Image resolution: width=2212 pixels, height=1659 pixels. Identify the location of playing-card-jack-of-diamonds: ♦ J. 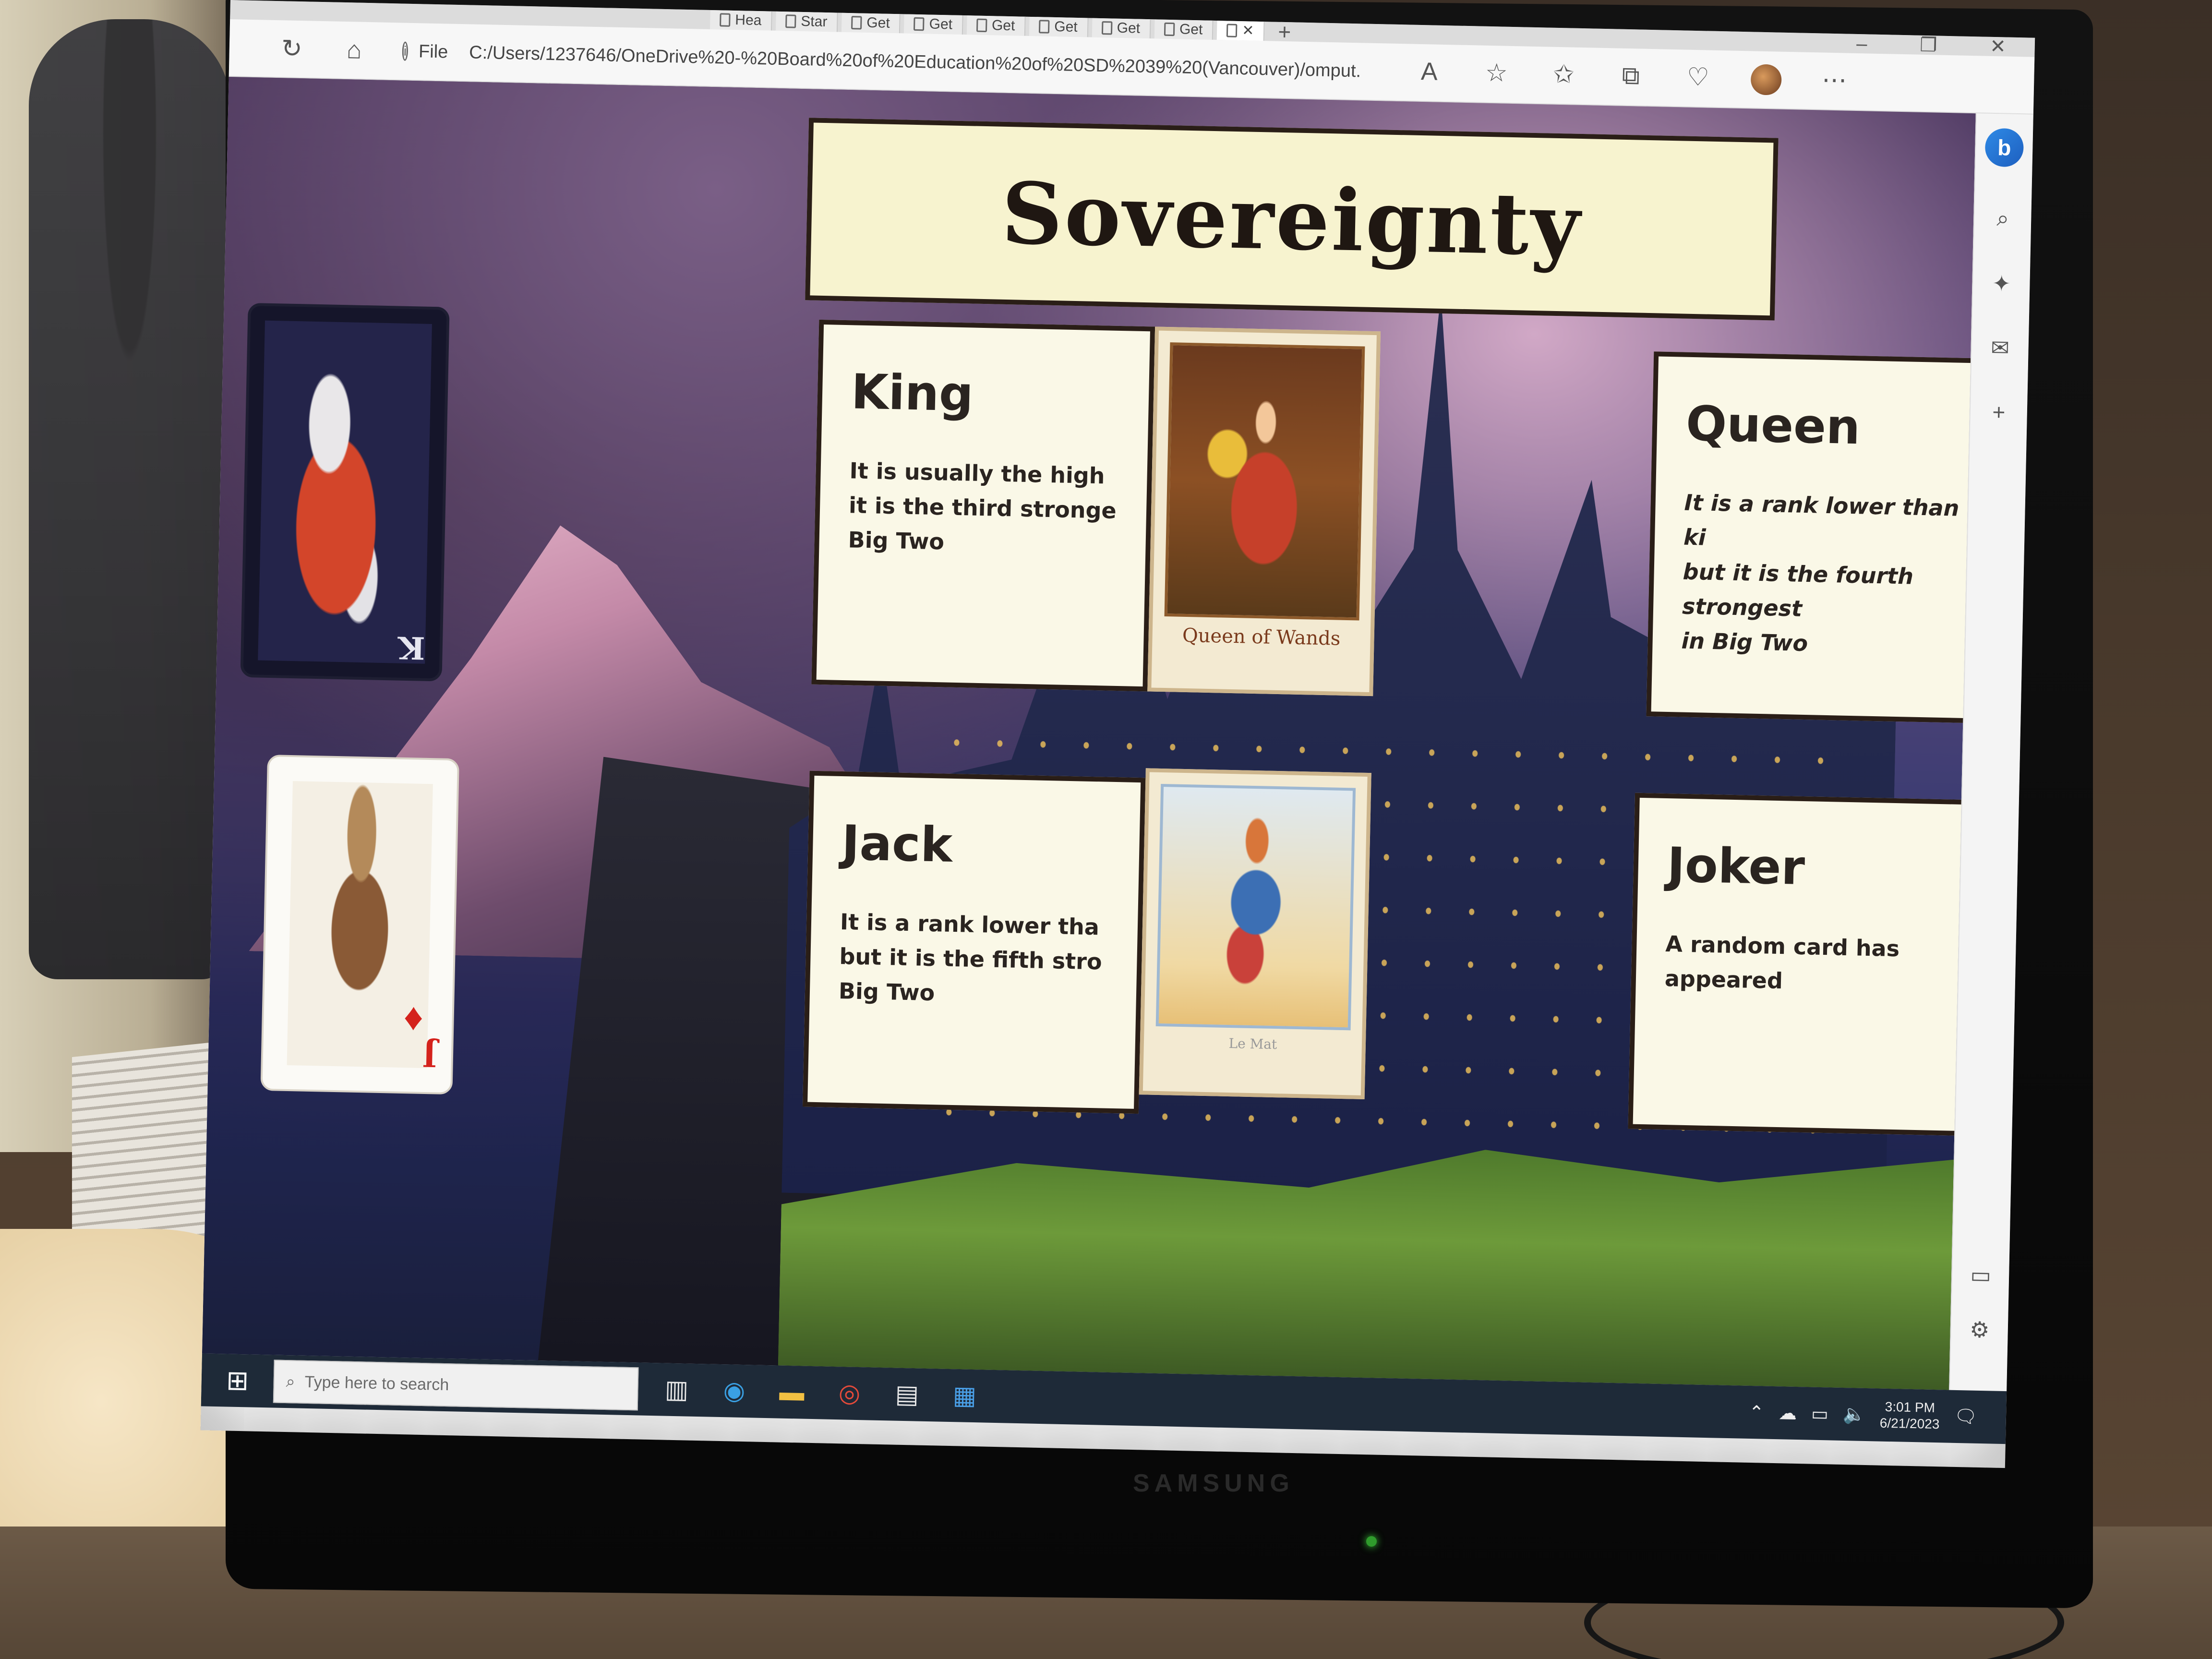
(360, 925).